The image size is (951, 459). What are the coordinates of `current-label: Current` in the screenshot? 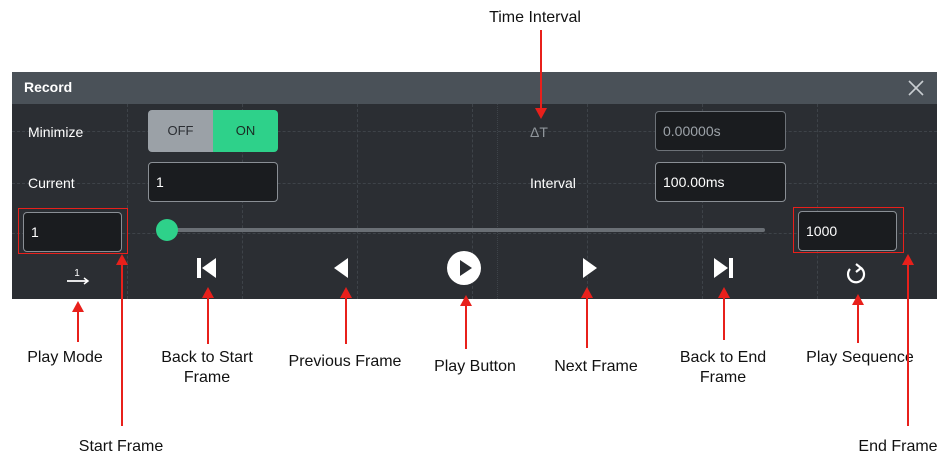 It's located at (51, 183).